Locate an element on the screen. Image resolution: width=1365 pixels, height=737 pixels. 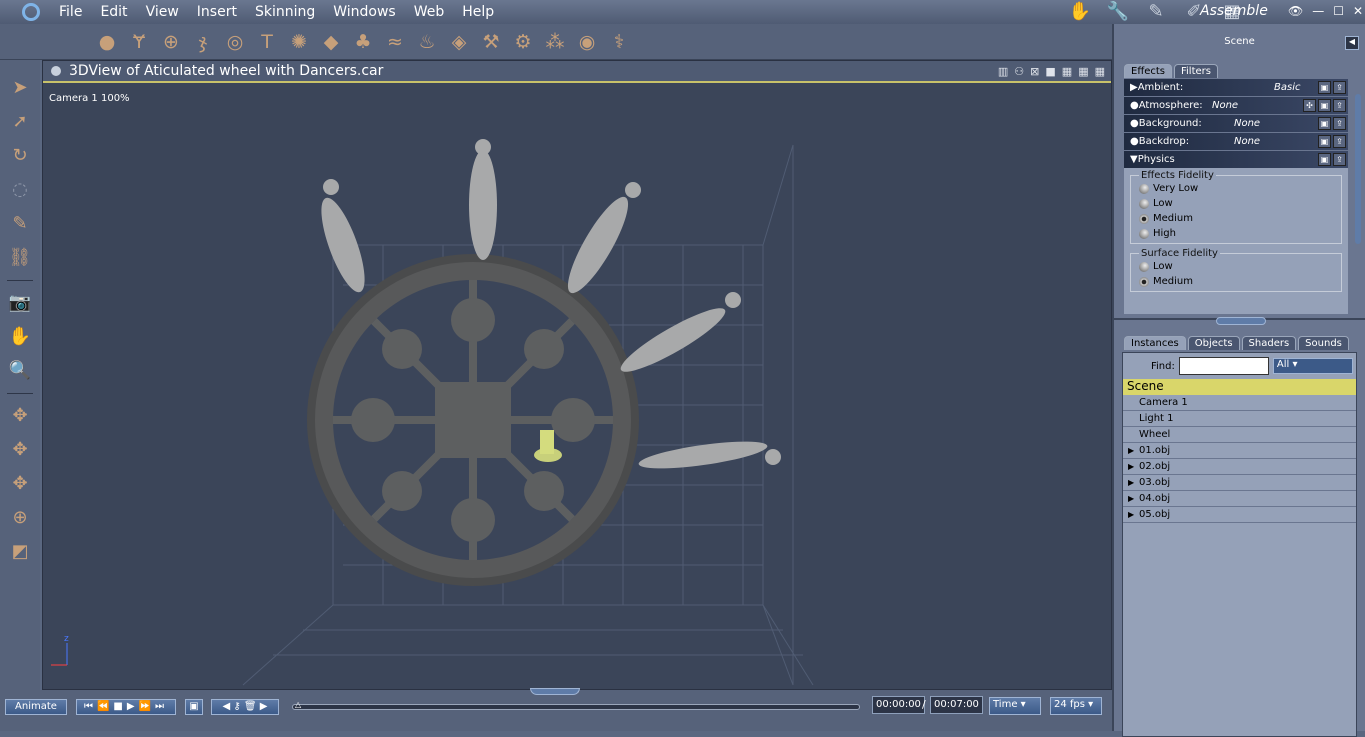
eye-icon: 👁 is located at coordinates (1295, 11).